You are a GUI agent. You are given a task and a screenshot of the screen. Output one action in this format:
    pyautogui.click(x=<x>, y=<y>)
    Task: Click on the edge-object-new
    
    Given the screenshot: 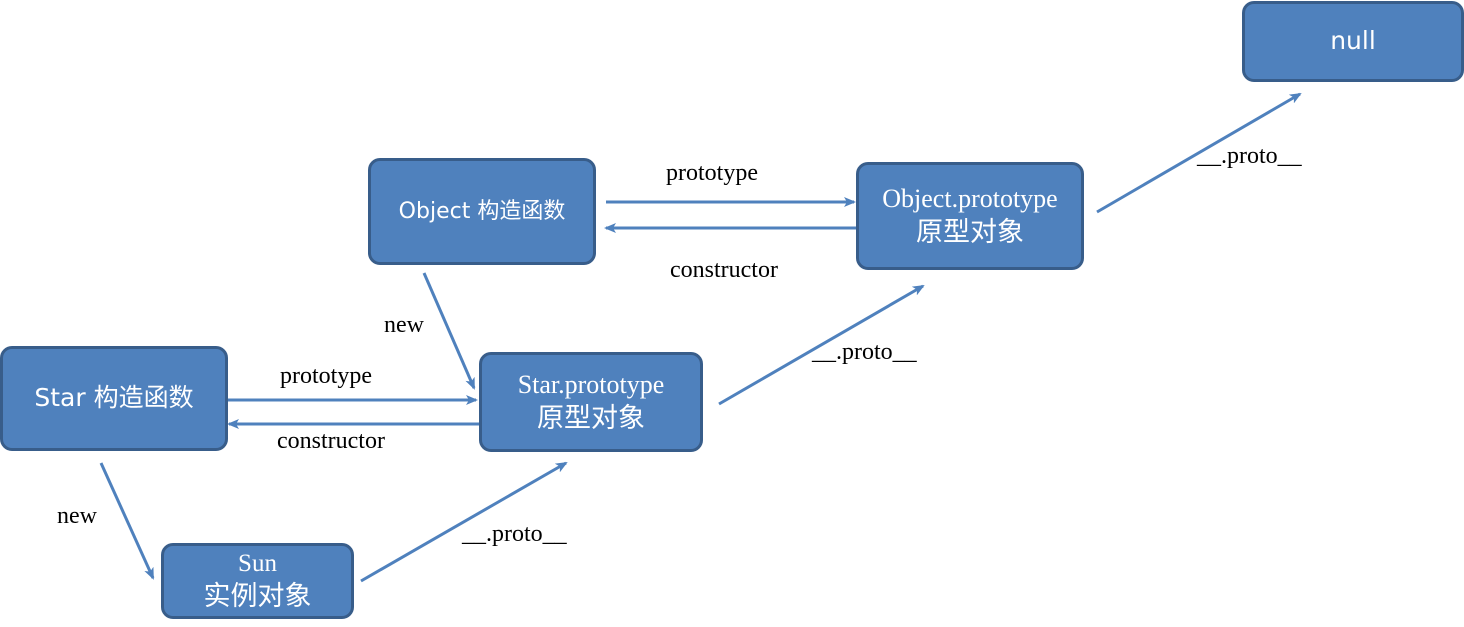 What is the action you would take?
    pyautogui.click(x=449, y=331)
    